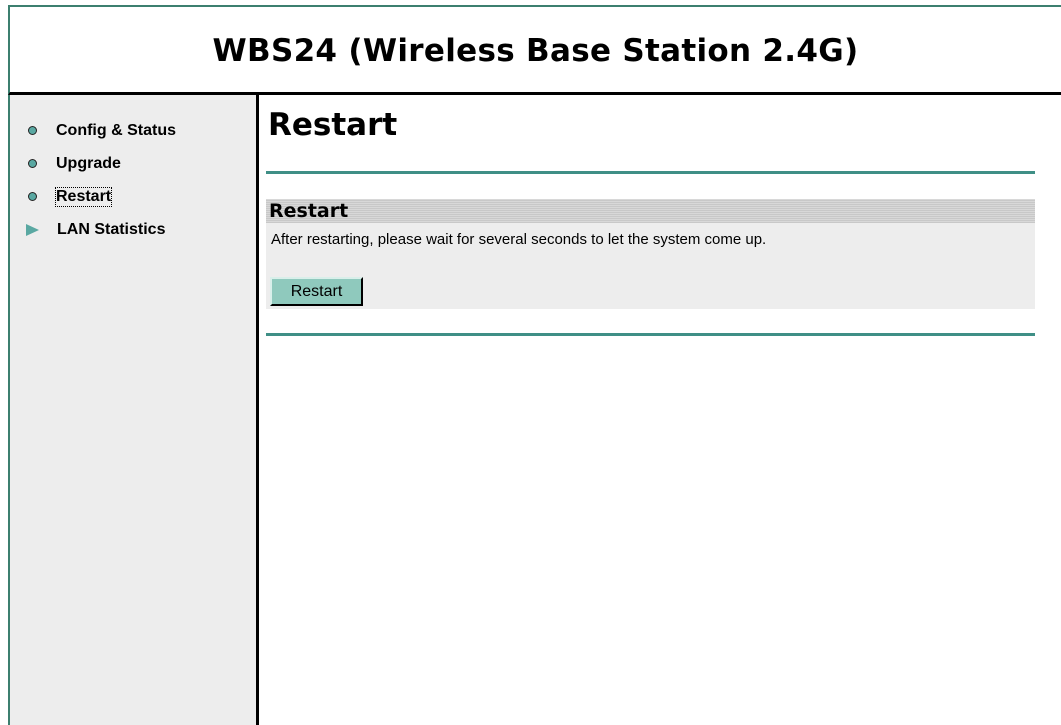  Describe the element at coordinates (116, 131) in the screenshot. I see `sidebar-item-label: Config & Status` at that location.